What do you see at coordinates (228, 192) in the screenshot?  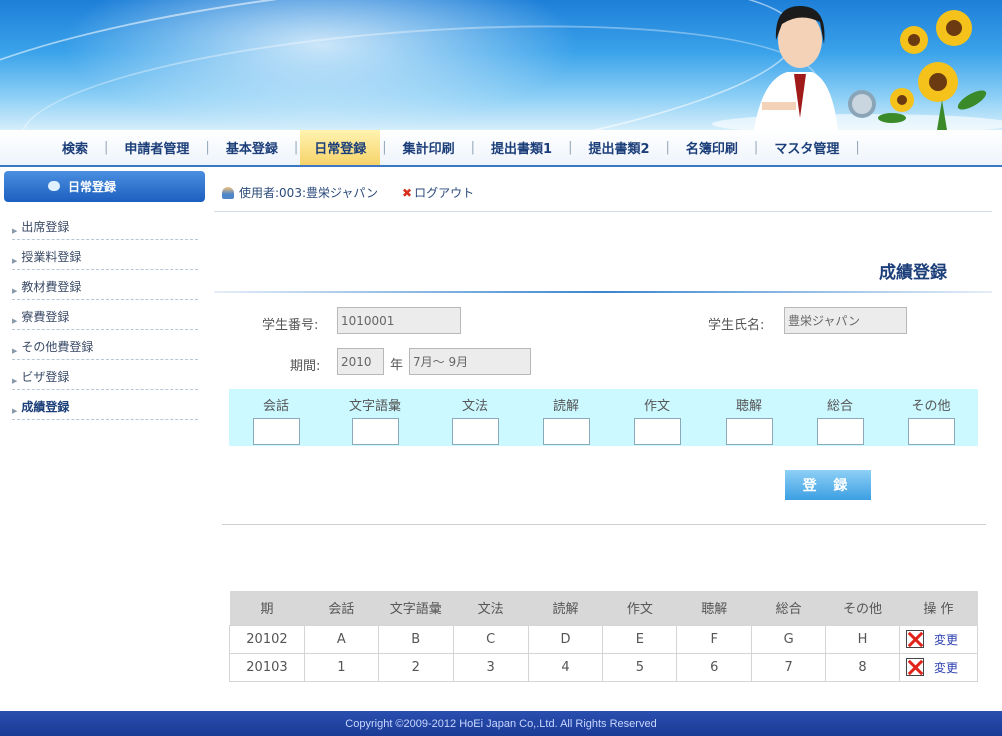 I see `user-icon` at bounding box center [228, 192].